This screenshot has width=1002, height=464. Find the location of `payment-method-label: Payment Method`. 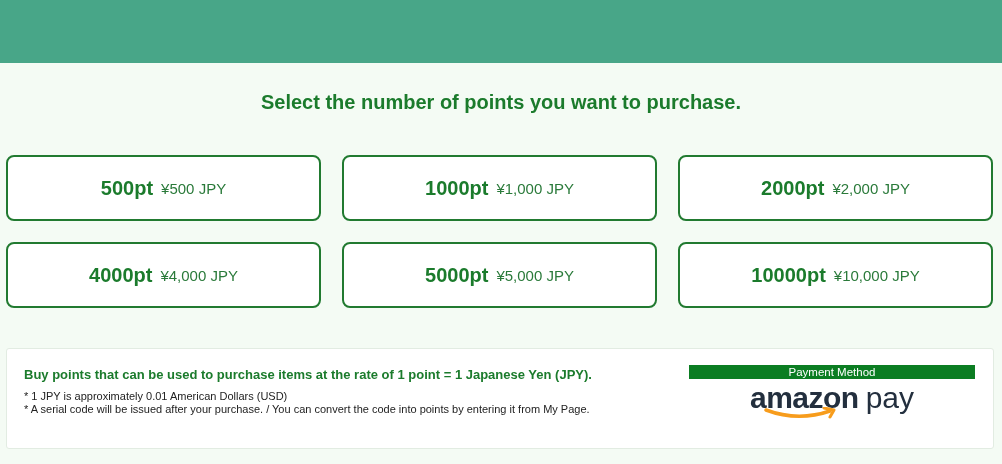

payment-method-label: Payment Method is located at coordinates (832, 372).